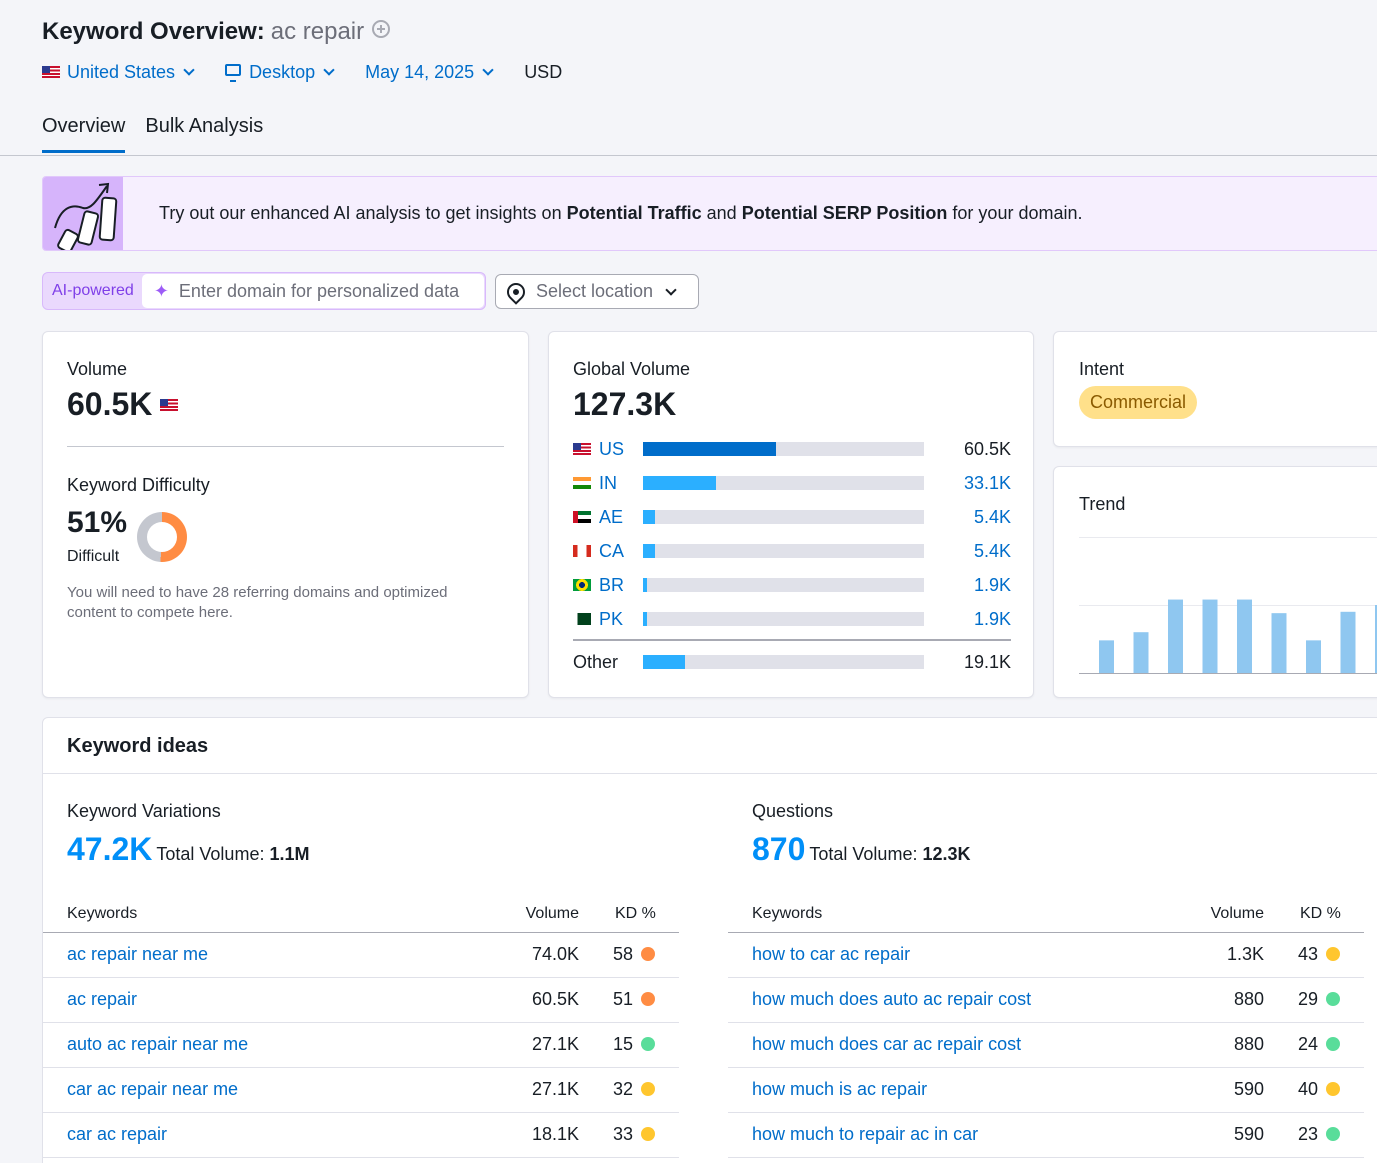  What do you see at coordinates (137, 954) in the screenshot?
I see `keyword-link: ac repair near me` at bounding box center [137, 954].